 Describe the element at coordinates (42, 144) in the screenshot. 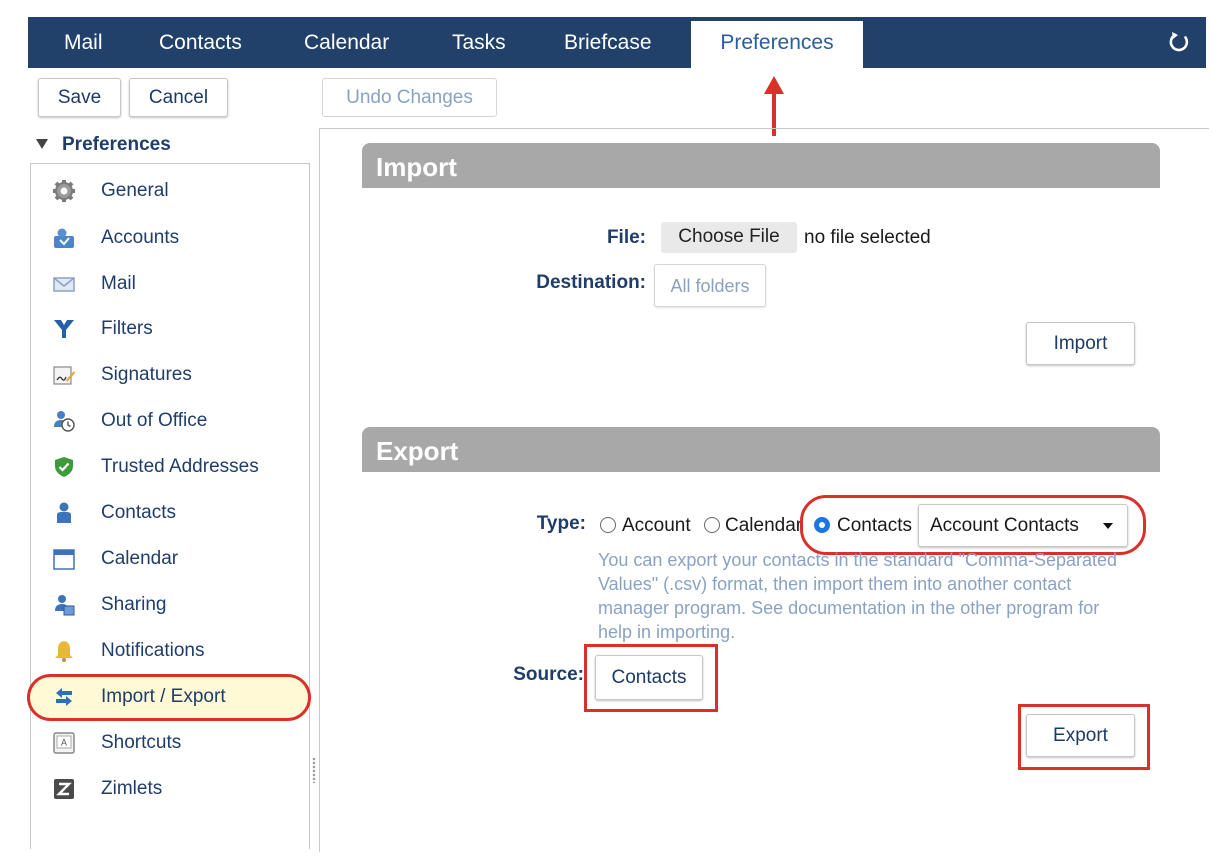

I see `collapse-triangle-icon` at that location.